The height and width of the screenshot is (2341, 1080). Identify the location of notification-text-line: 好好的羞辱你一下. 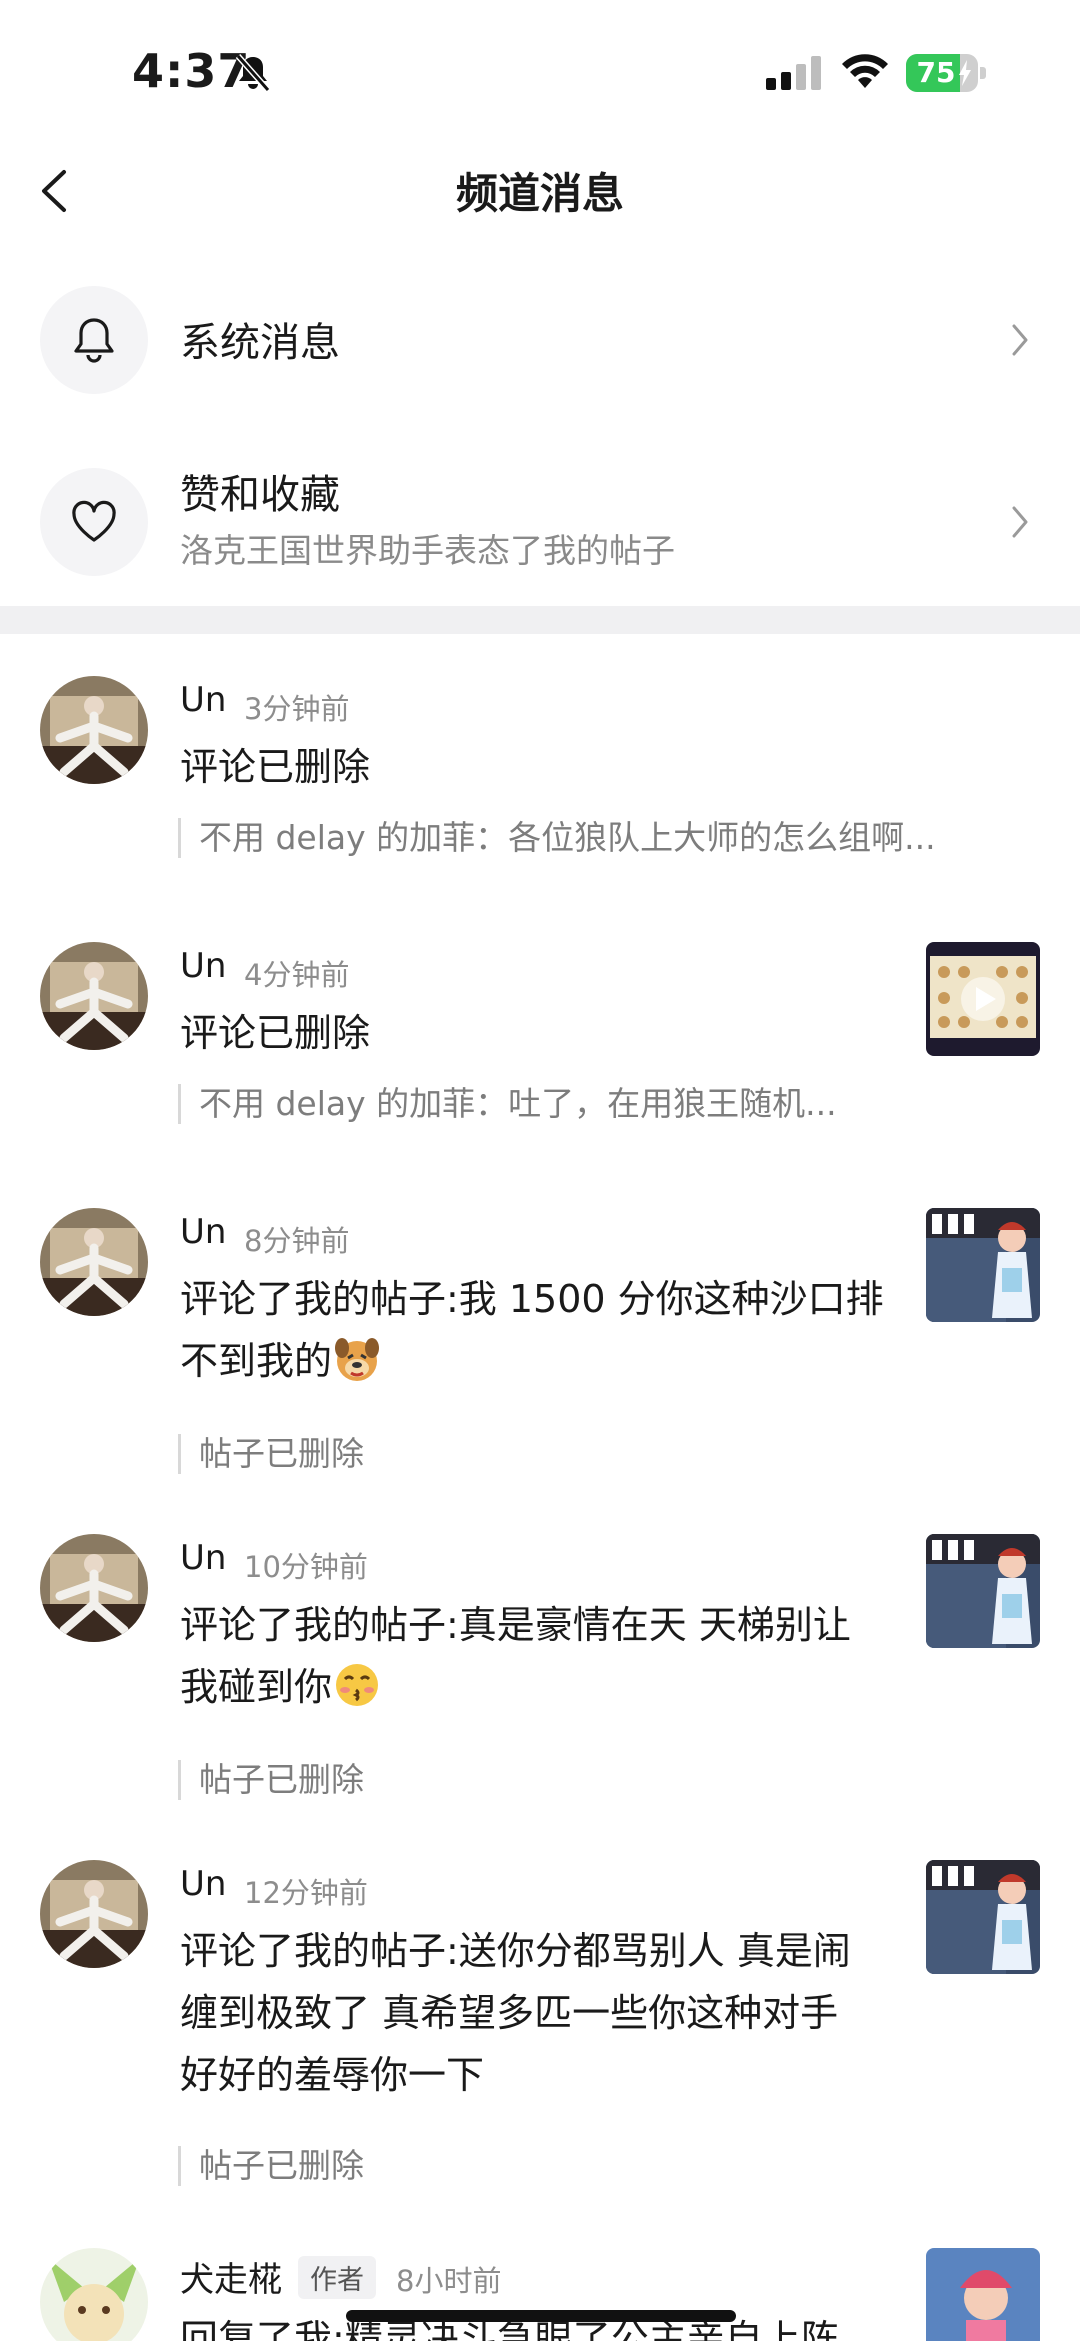
(332, 2075).